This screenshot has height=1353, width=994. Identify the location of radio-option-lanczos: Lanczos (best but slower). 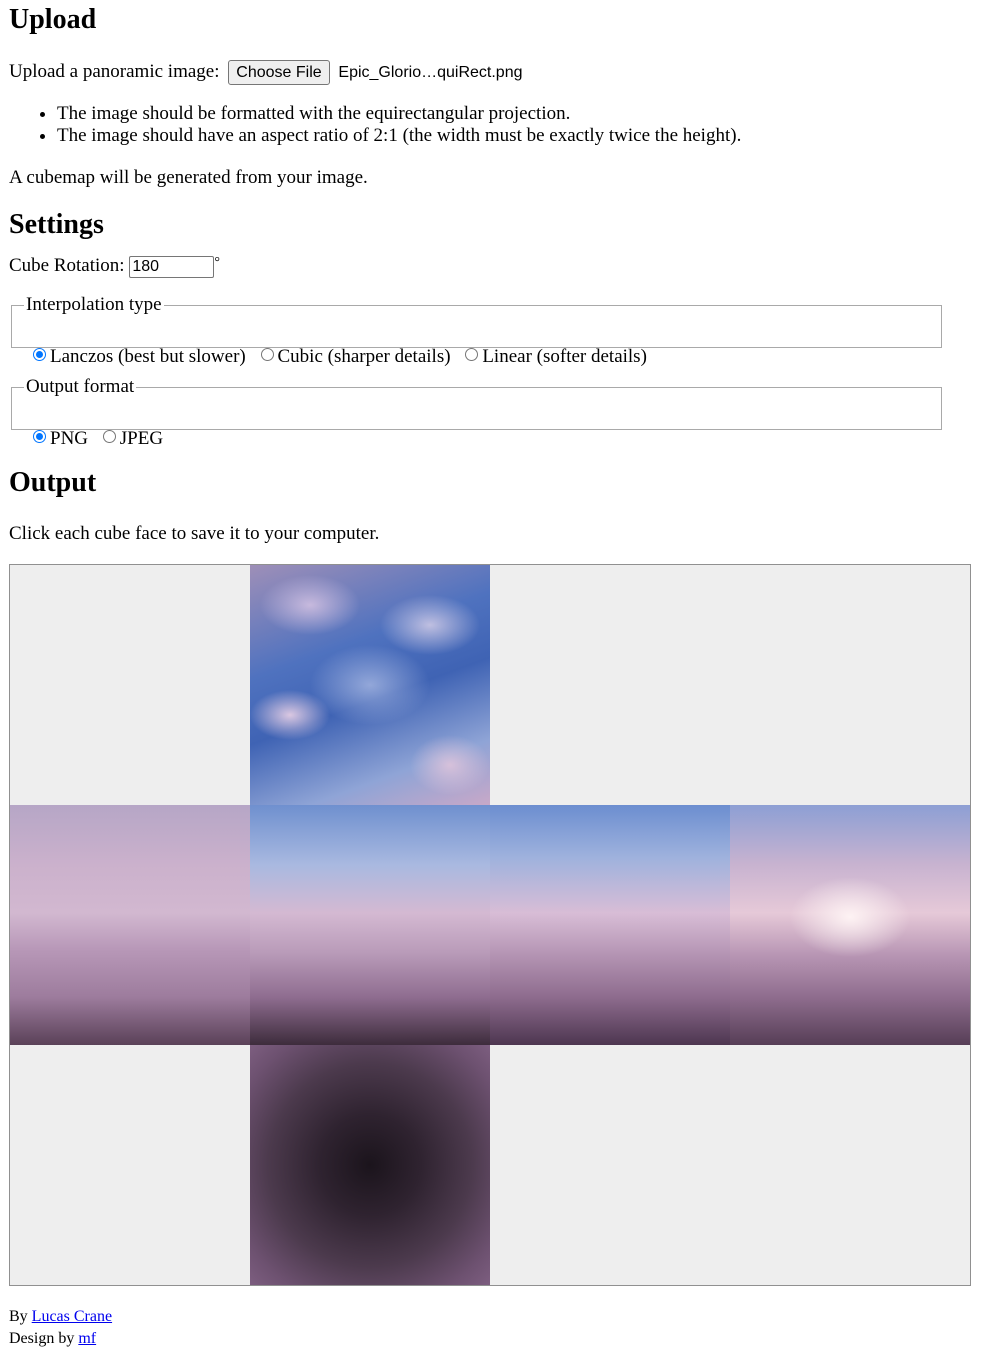
(139, 356).